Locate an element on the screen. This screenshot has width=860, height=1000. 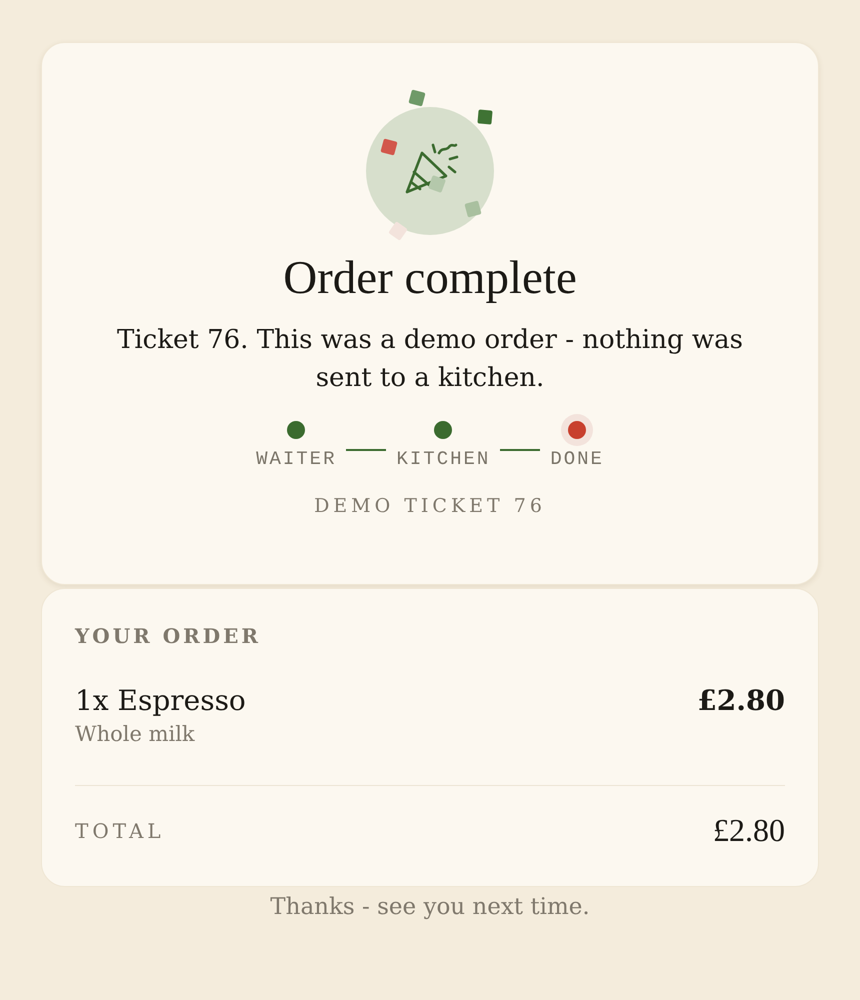
total-amount: £2.80 is located at coordinates (749, 830).